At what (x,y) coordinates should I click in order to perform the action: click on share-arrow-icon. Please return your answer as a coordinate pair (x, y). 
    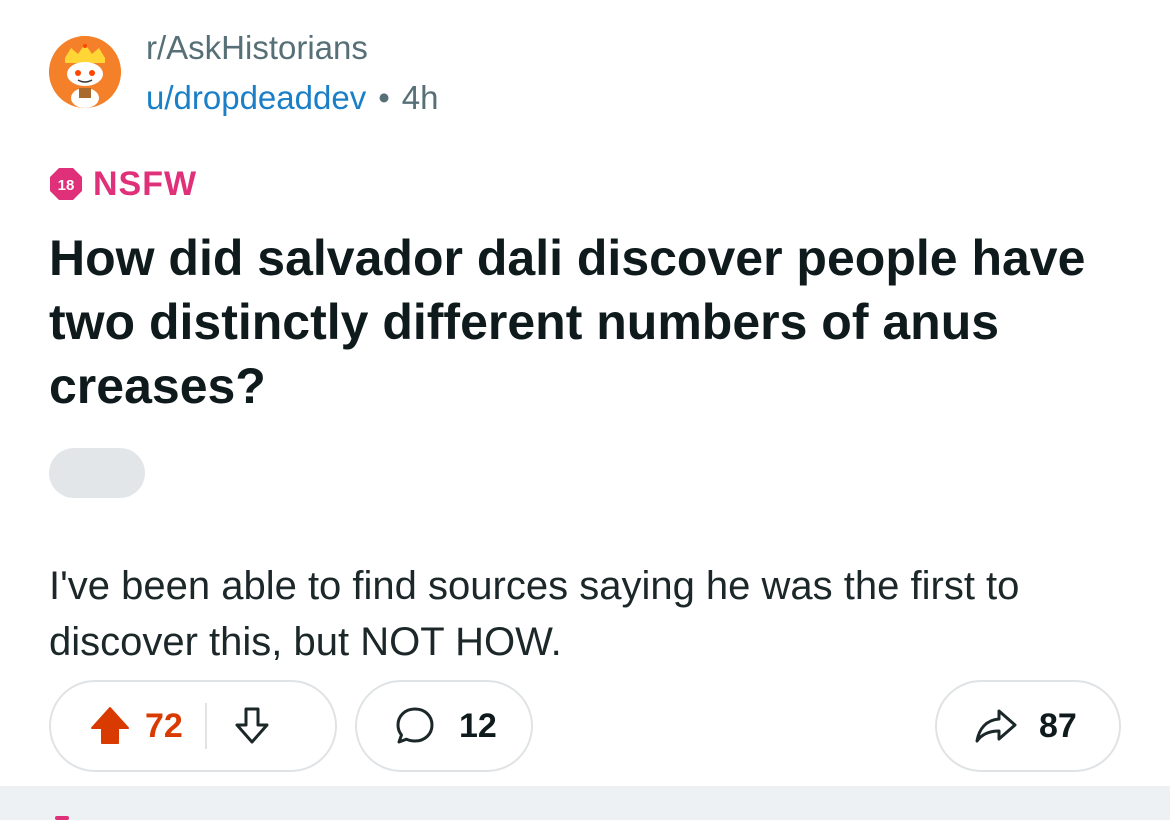
    Looking at the image, I should click on (996, 726).